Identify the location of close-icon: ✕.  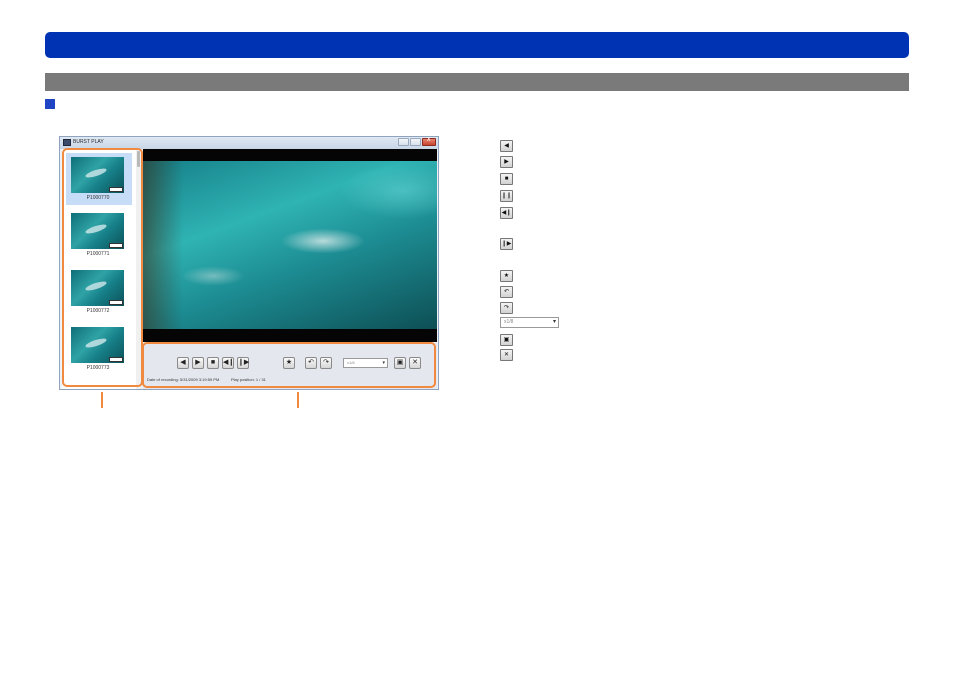
(506, 355).